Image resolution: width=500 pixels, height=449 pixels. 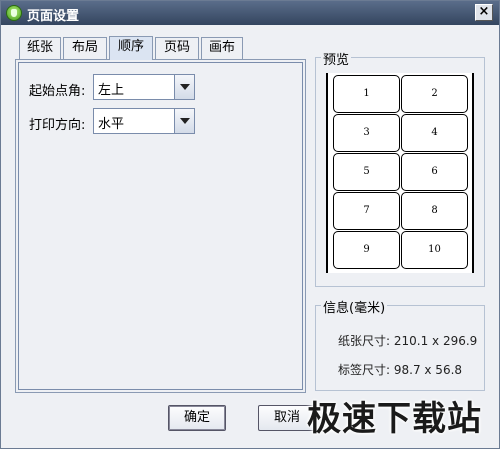 What do you see at coordinates (366, 250) in the screenshot?
I see `preview-cell: 9` at bounding box center [366, 250].